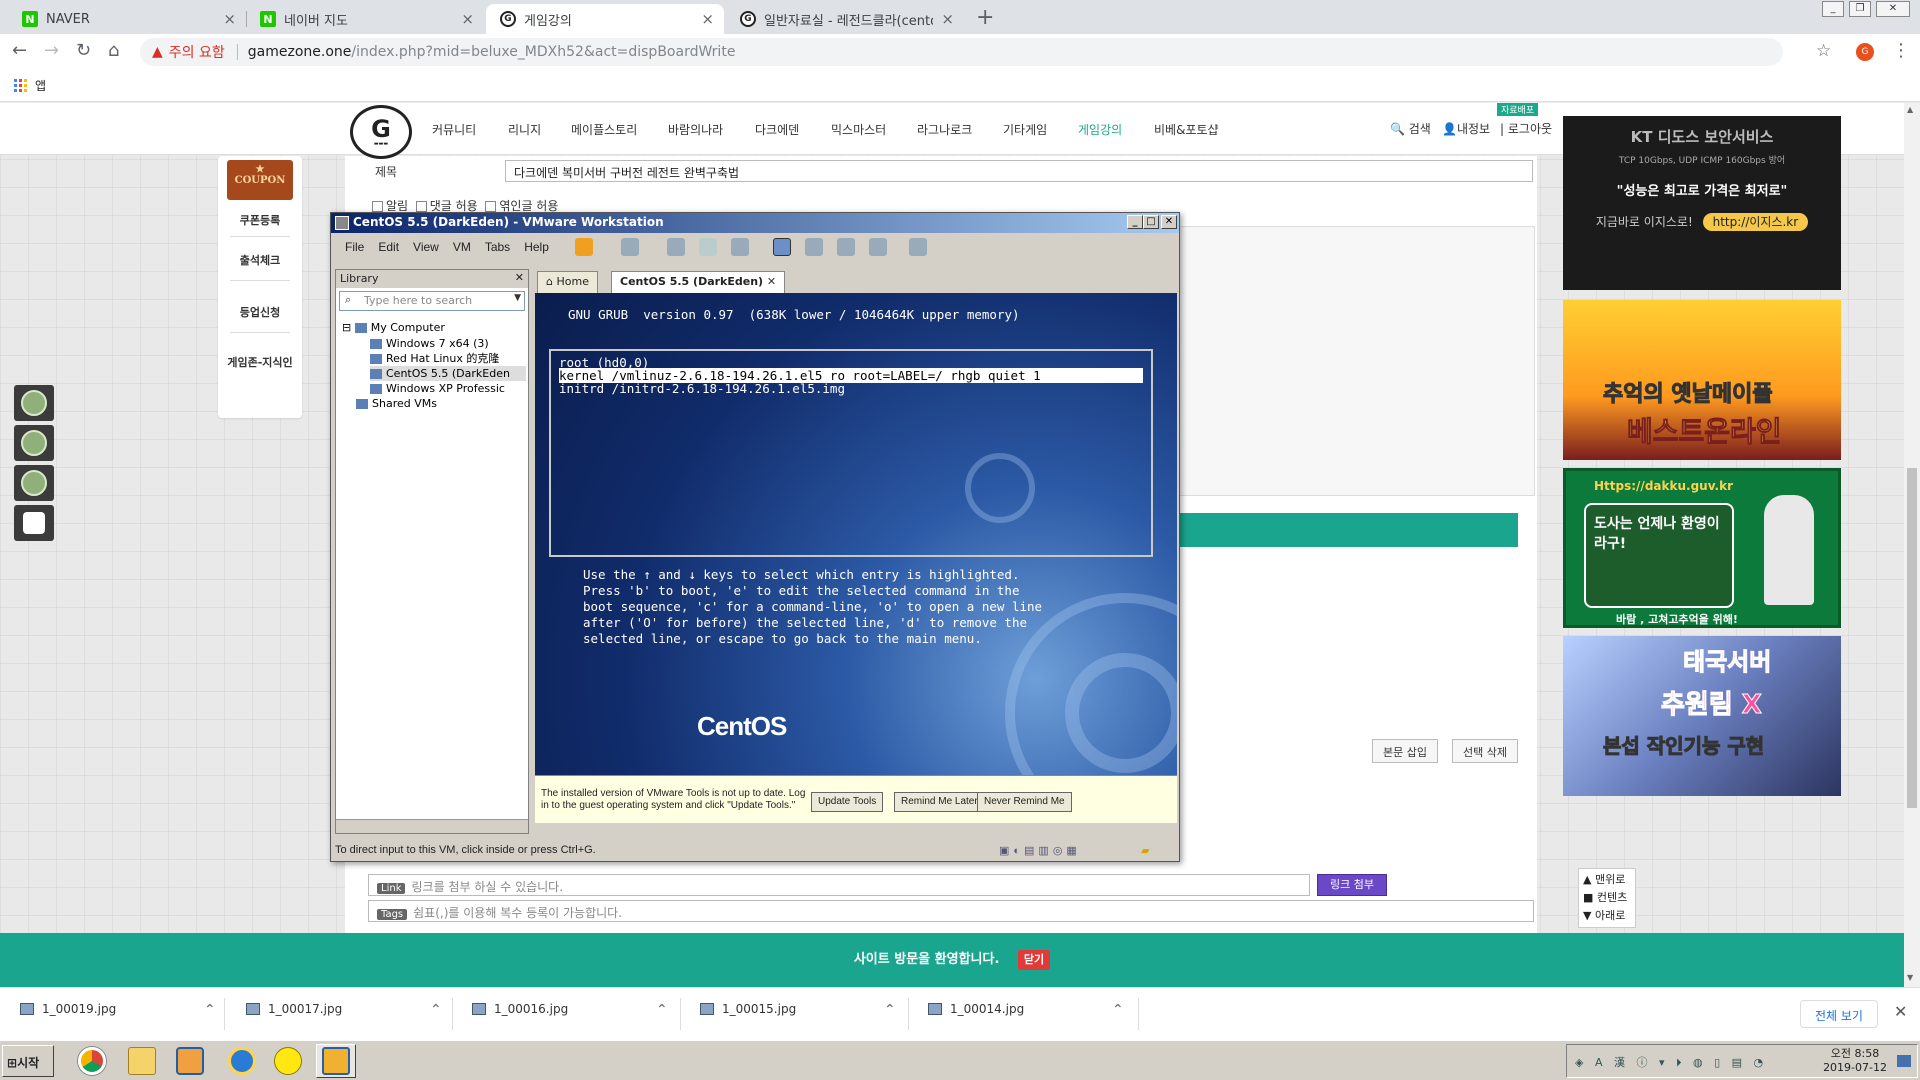 This screenshot has height=1080, width=1920. What do you see at coordinates (951, 911) in the screenshot?
I see `tags-input: Tags 쉼표(,)를 이용해 복수 등록이 가능합니다.` at bounding box center [951, 911].